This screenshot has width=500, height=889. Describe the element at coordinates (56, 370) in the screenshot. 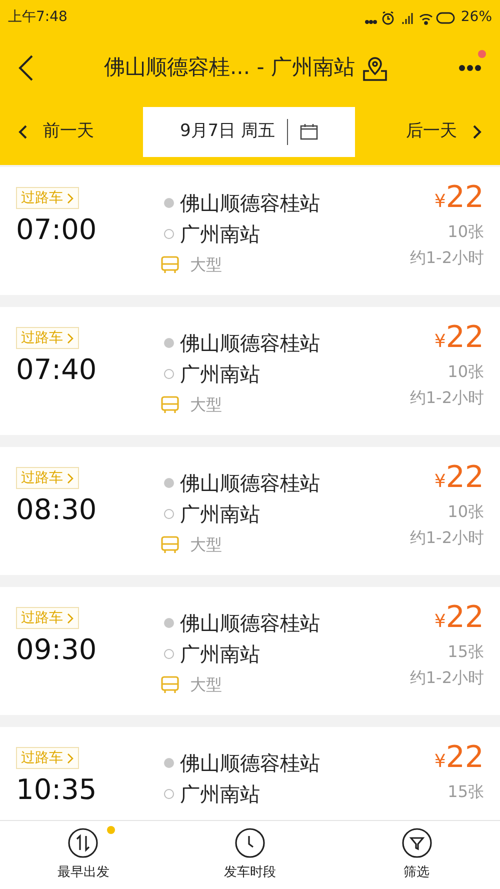

I see `departure-time: 07:40` at that location.